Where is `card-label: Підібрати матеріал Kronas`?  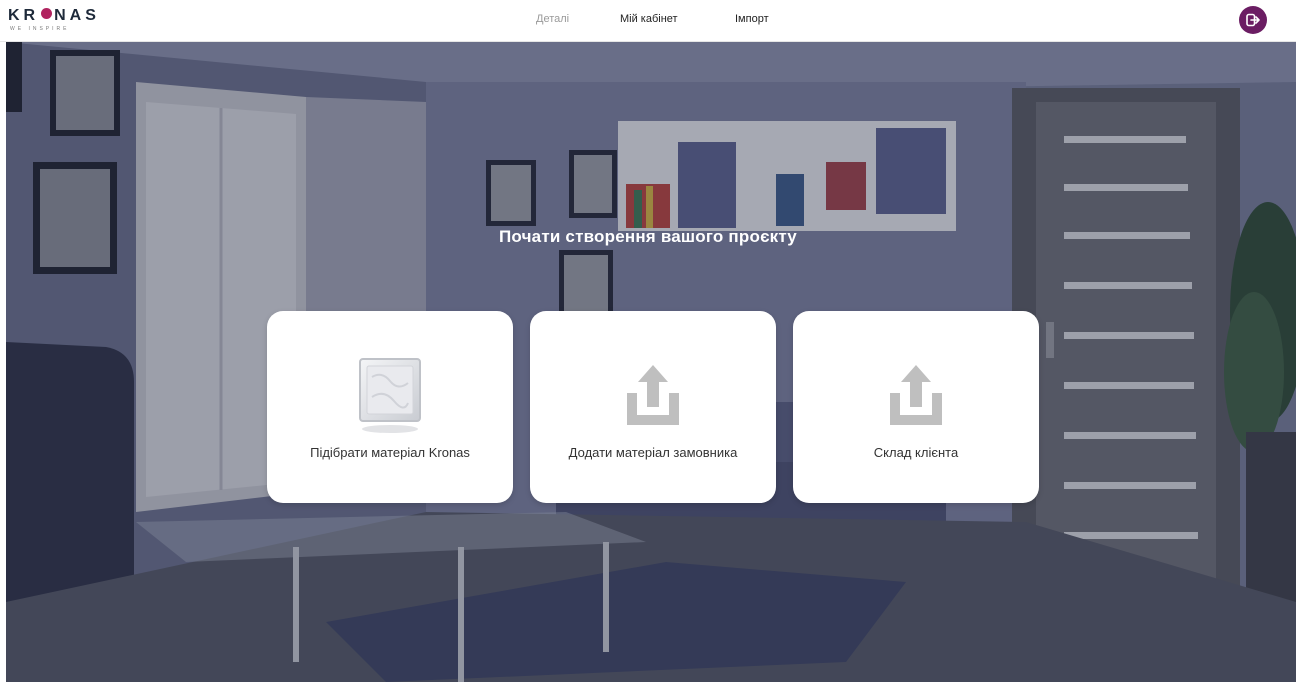
card-label: Підібрати матеріал Kronas is located at coordinates (390, 452).